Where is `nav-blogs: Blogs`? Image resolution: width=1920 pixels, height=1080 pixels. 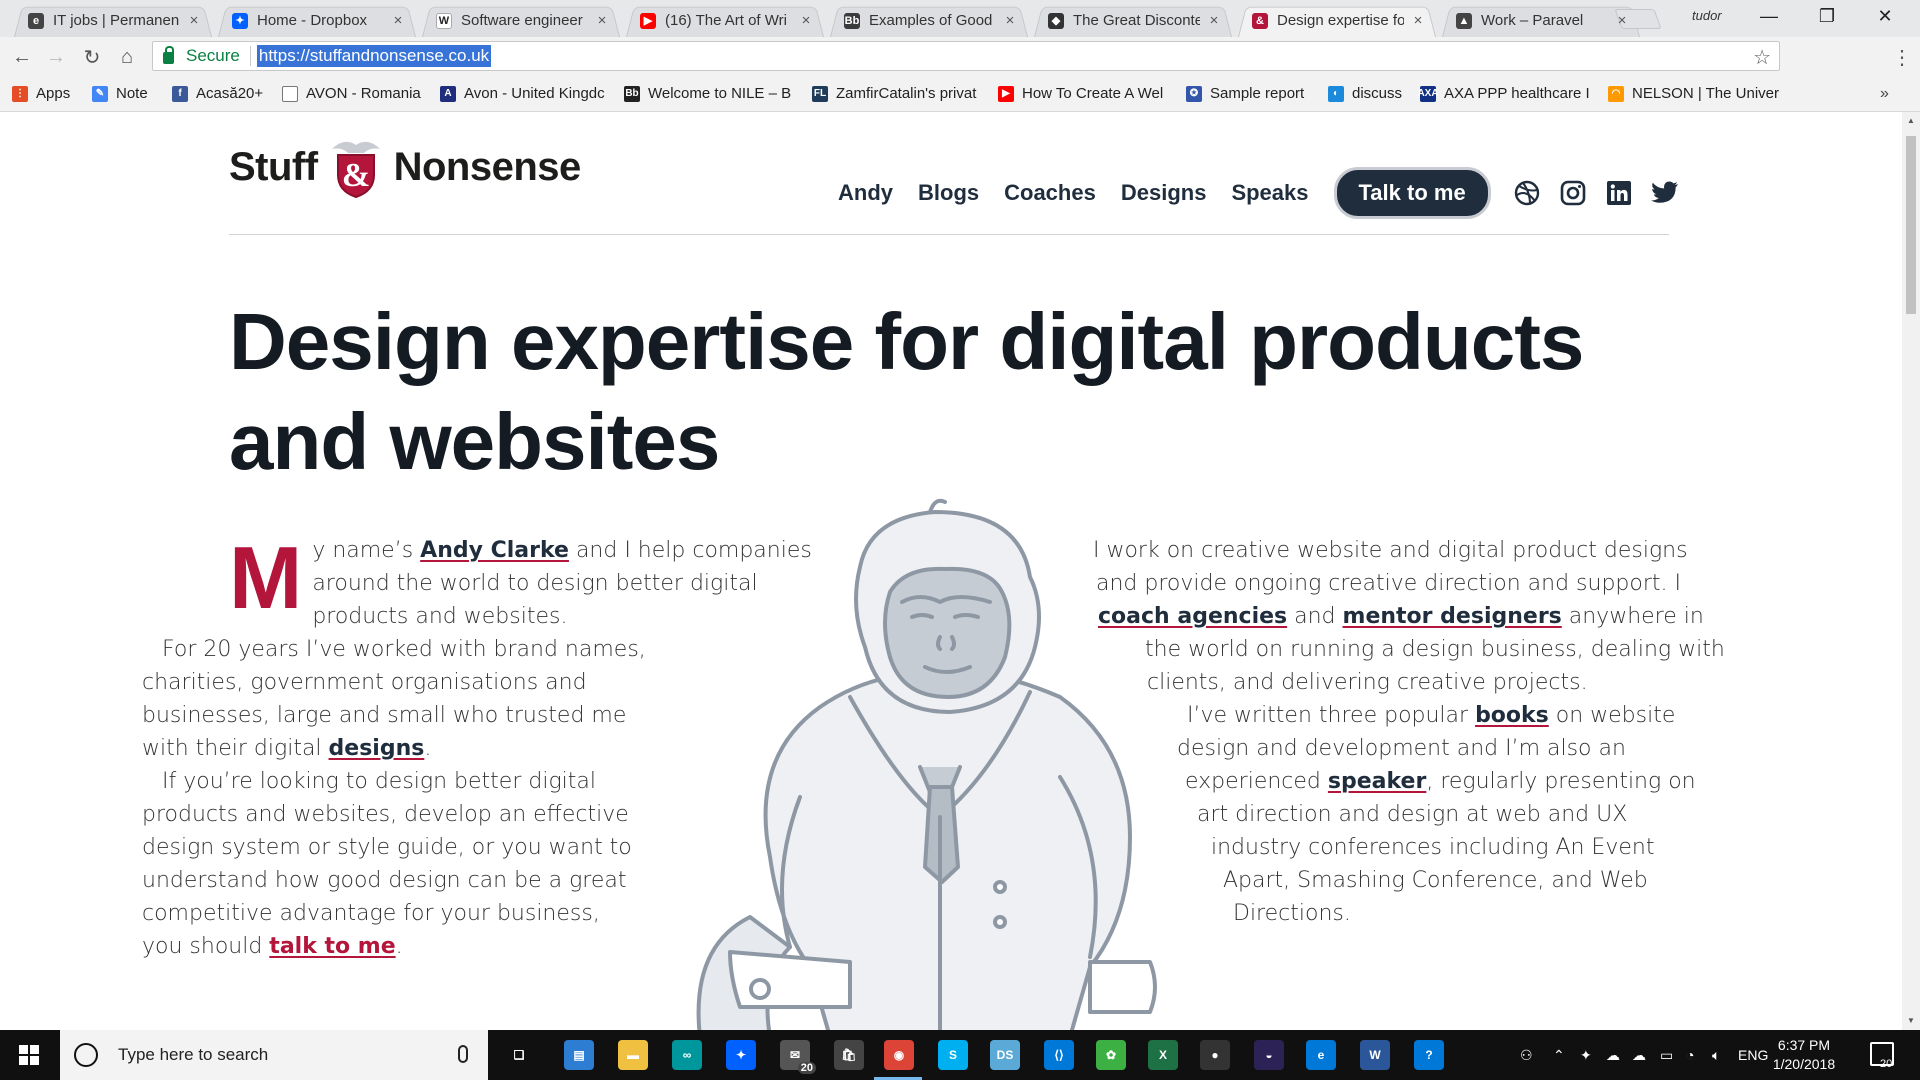 nav-blogs: Blogs is located at coordinates (948, 193).